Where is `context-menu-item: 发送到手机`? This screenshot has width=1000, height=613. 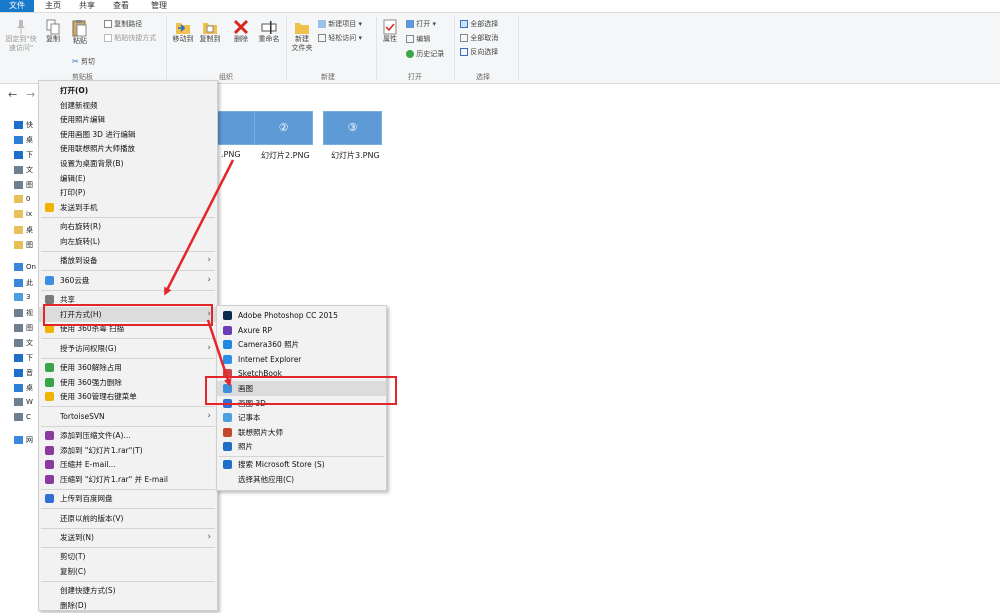
context-menu-item: 发送到手机 is located at coordinates (128, 207).